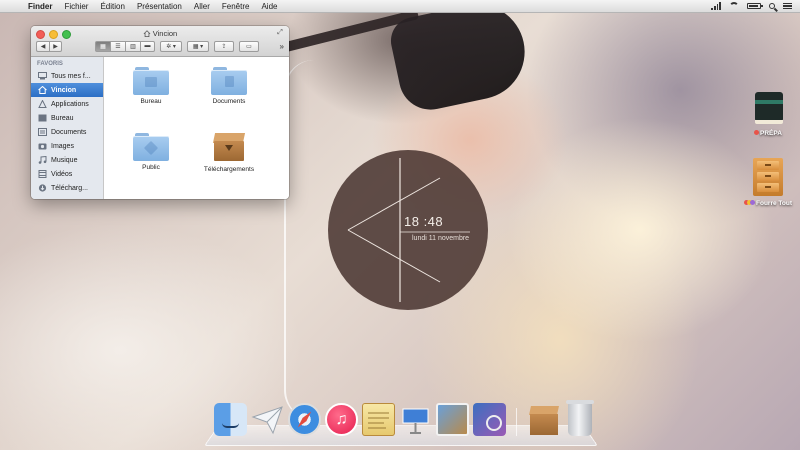 Image resolution: width=800 pixels, height=450 pixels. What do you see at coordinates (304, 419) in the screenshot?
I see `dock-safari-icon` at bounding box center [304, 419].